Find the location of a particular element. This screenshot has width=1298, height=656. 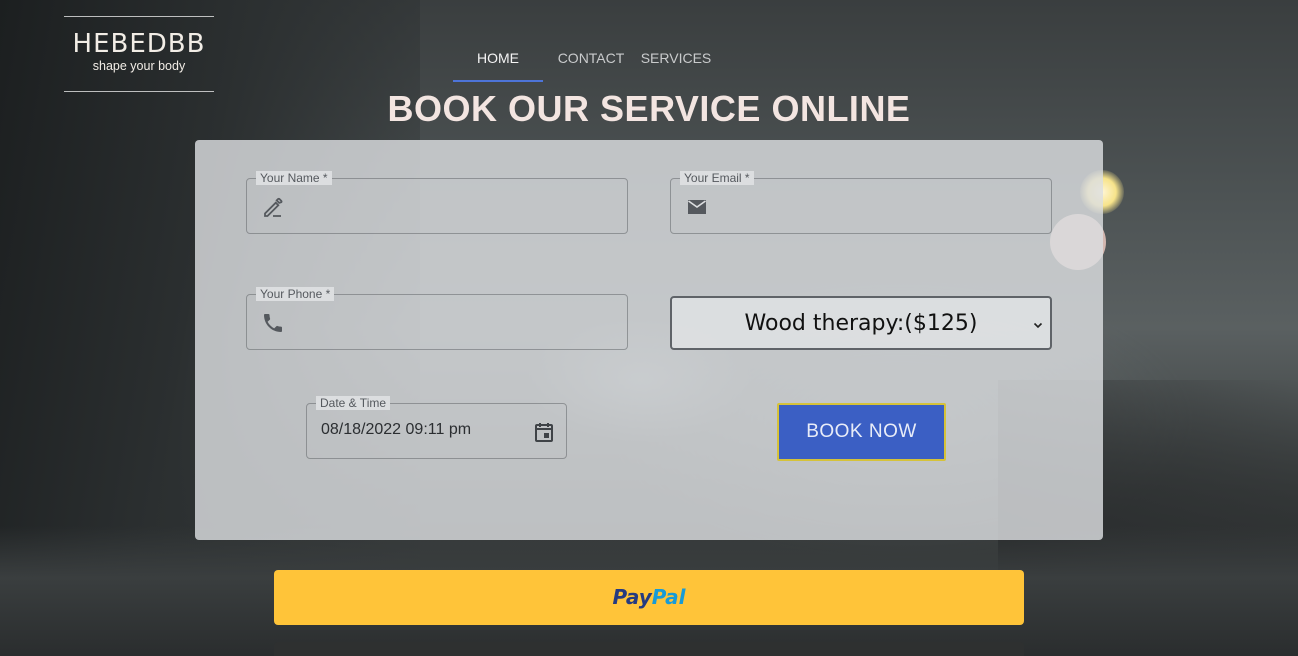

page-title: BOOK OUR SERVICE ONLINE is located at coordinates (649, 108).